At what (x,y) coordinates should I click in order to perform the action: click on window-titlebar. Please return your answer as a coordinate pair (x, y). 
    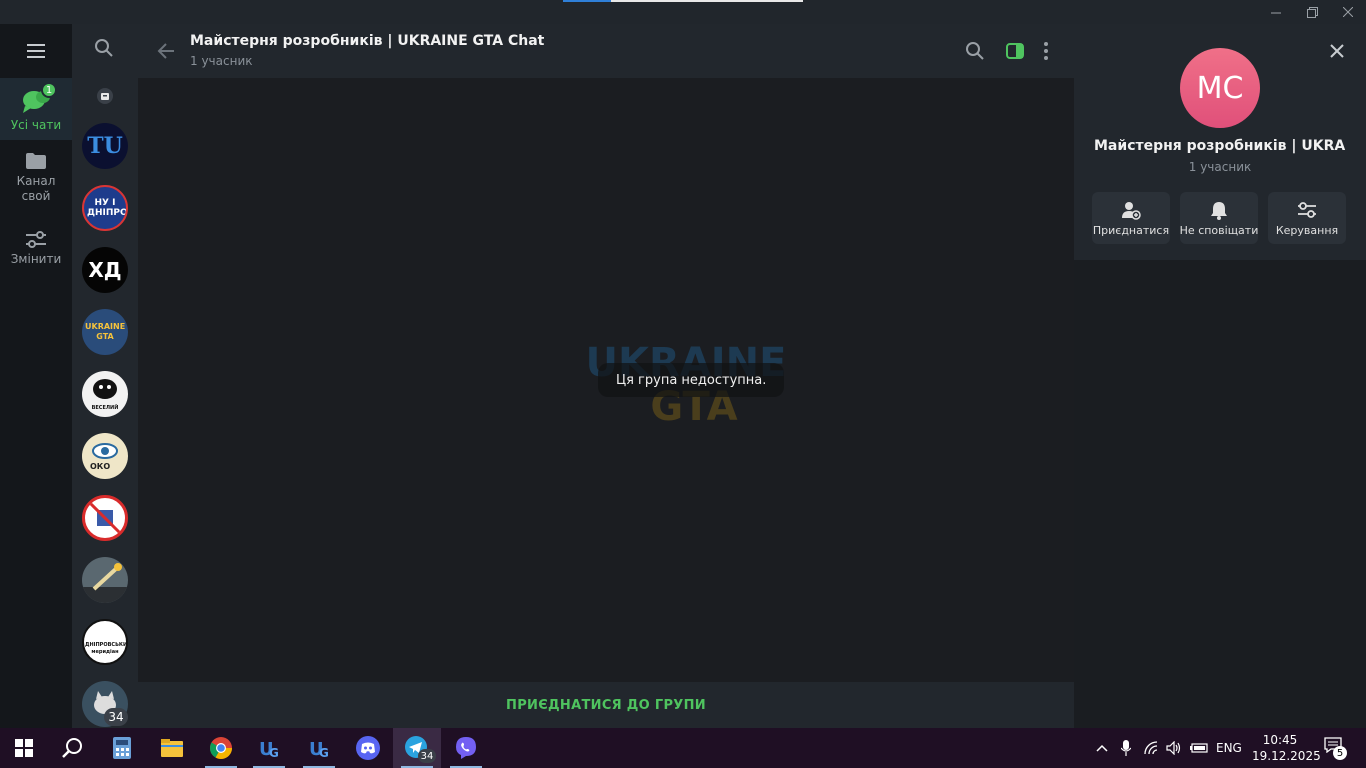
    Looking at the image, I should click on (683, 12).